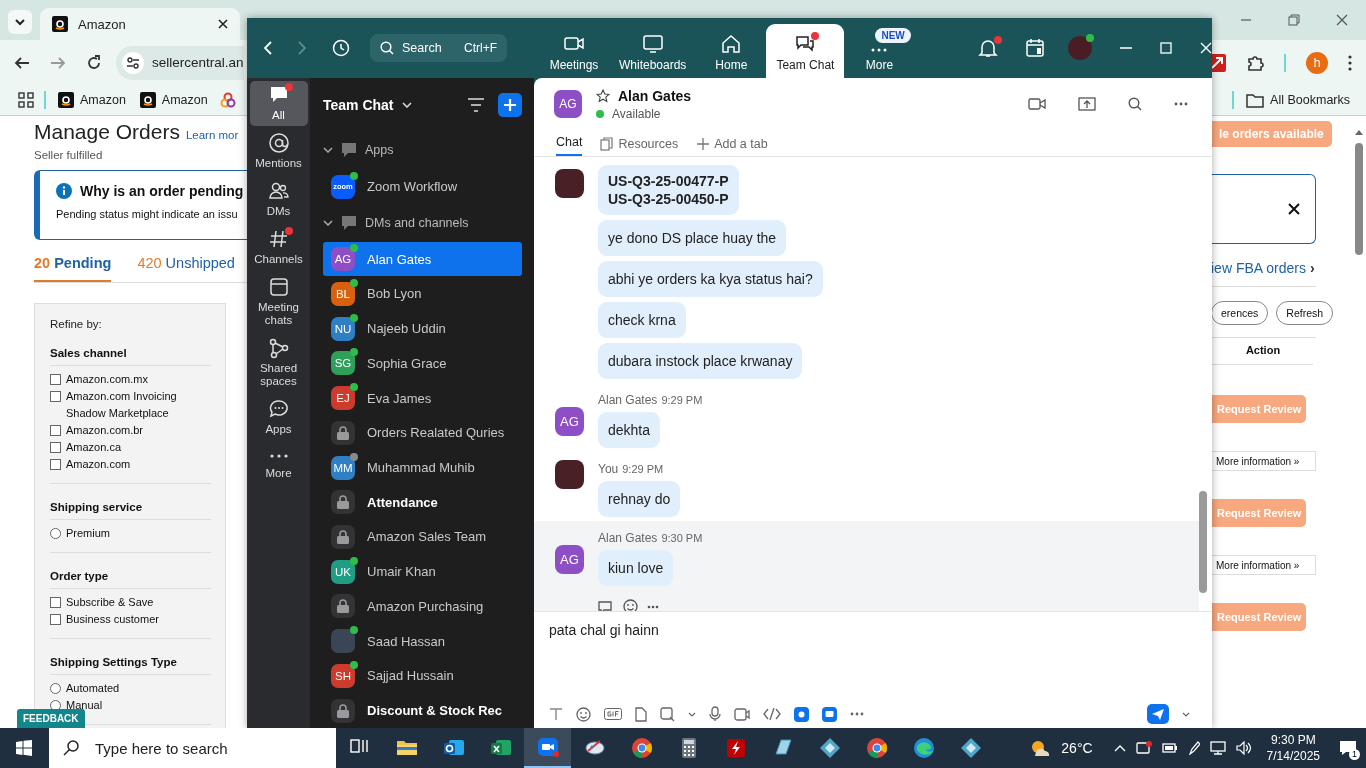  Describe the element at coordinates (1305, 313) in the screenshot. I see `outline-button: Refresh` at that location.